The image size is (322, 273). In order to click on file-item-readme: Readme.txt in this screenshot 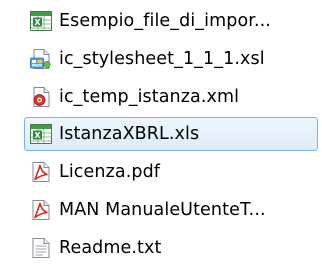, I will do `click(171, 248)`.